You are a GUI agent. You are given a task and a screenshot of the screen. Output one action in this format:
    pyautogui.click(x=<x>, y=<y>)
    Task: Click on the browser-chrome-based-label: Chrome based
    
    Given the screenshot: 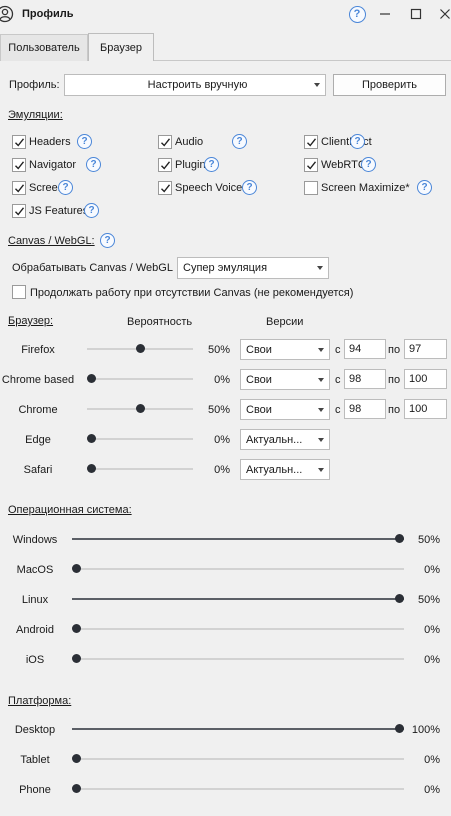 What is the action you would take?
    pyautogui.click(x=38, y=380)
    